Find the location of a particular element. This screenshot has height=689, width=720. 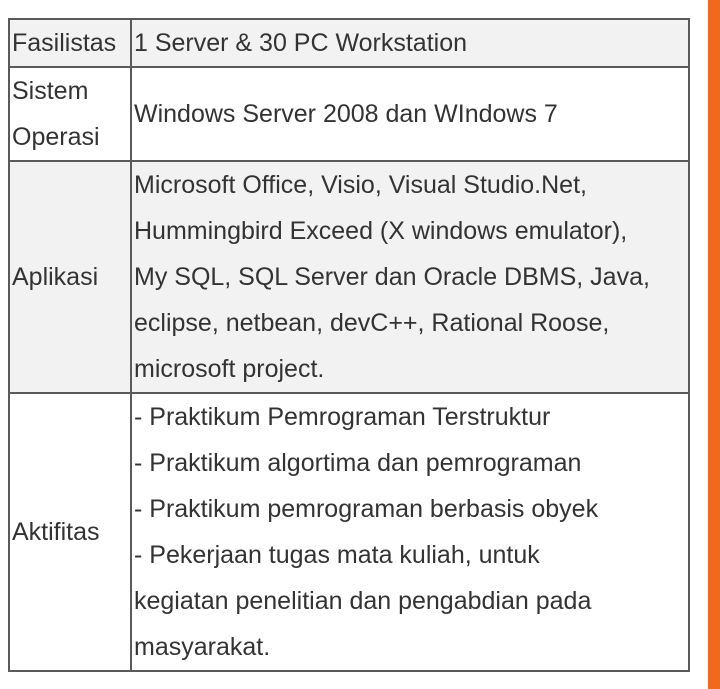

content-line: Windows Server 2008 dan WIndows 7 is located at coordinates (346, 114).